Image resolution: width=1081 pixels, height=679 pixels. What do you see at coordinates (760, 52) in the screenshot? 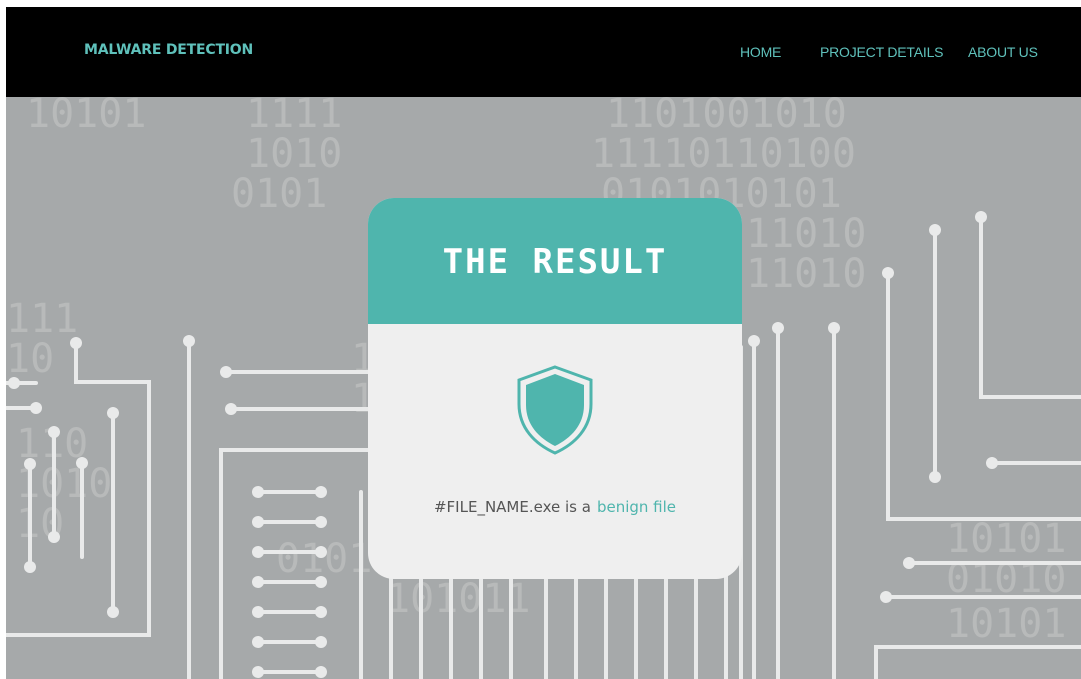
I see `nav-link-home: HOME` at bounding box center [760, 52].